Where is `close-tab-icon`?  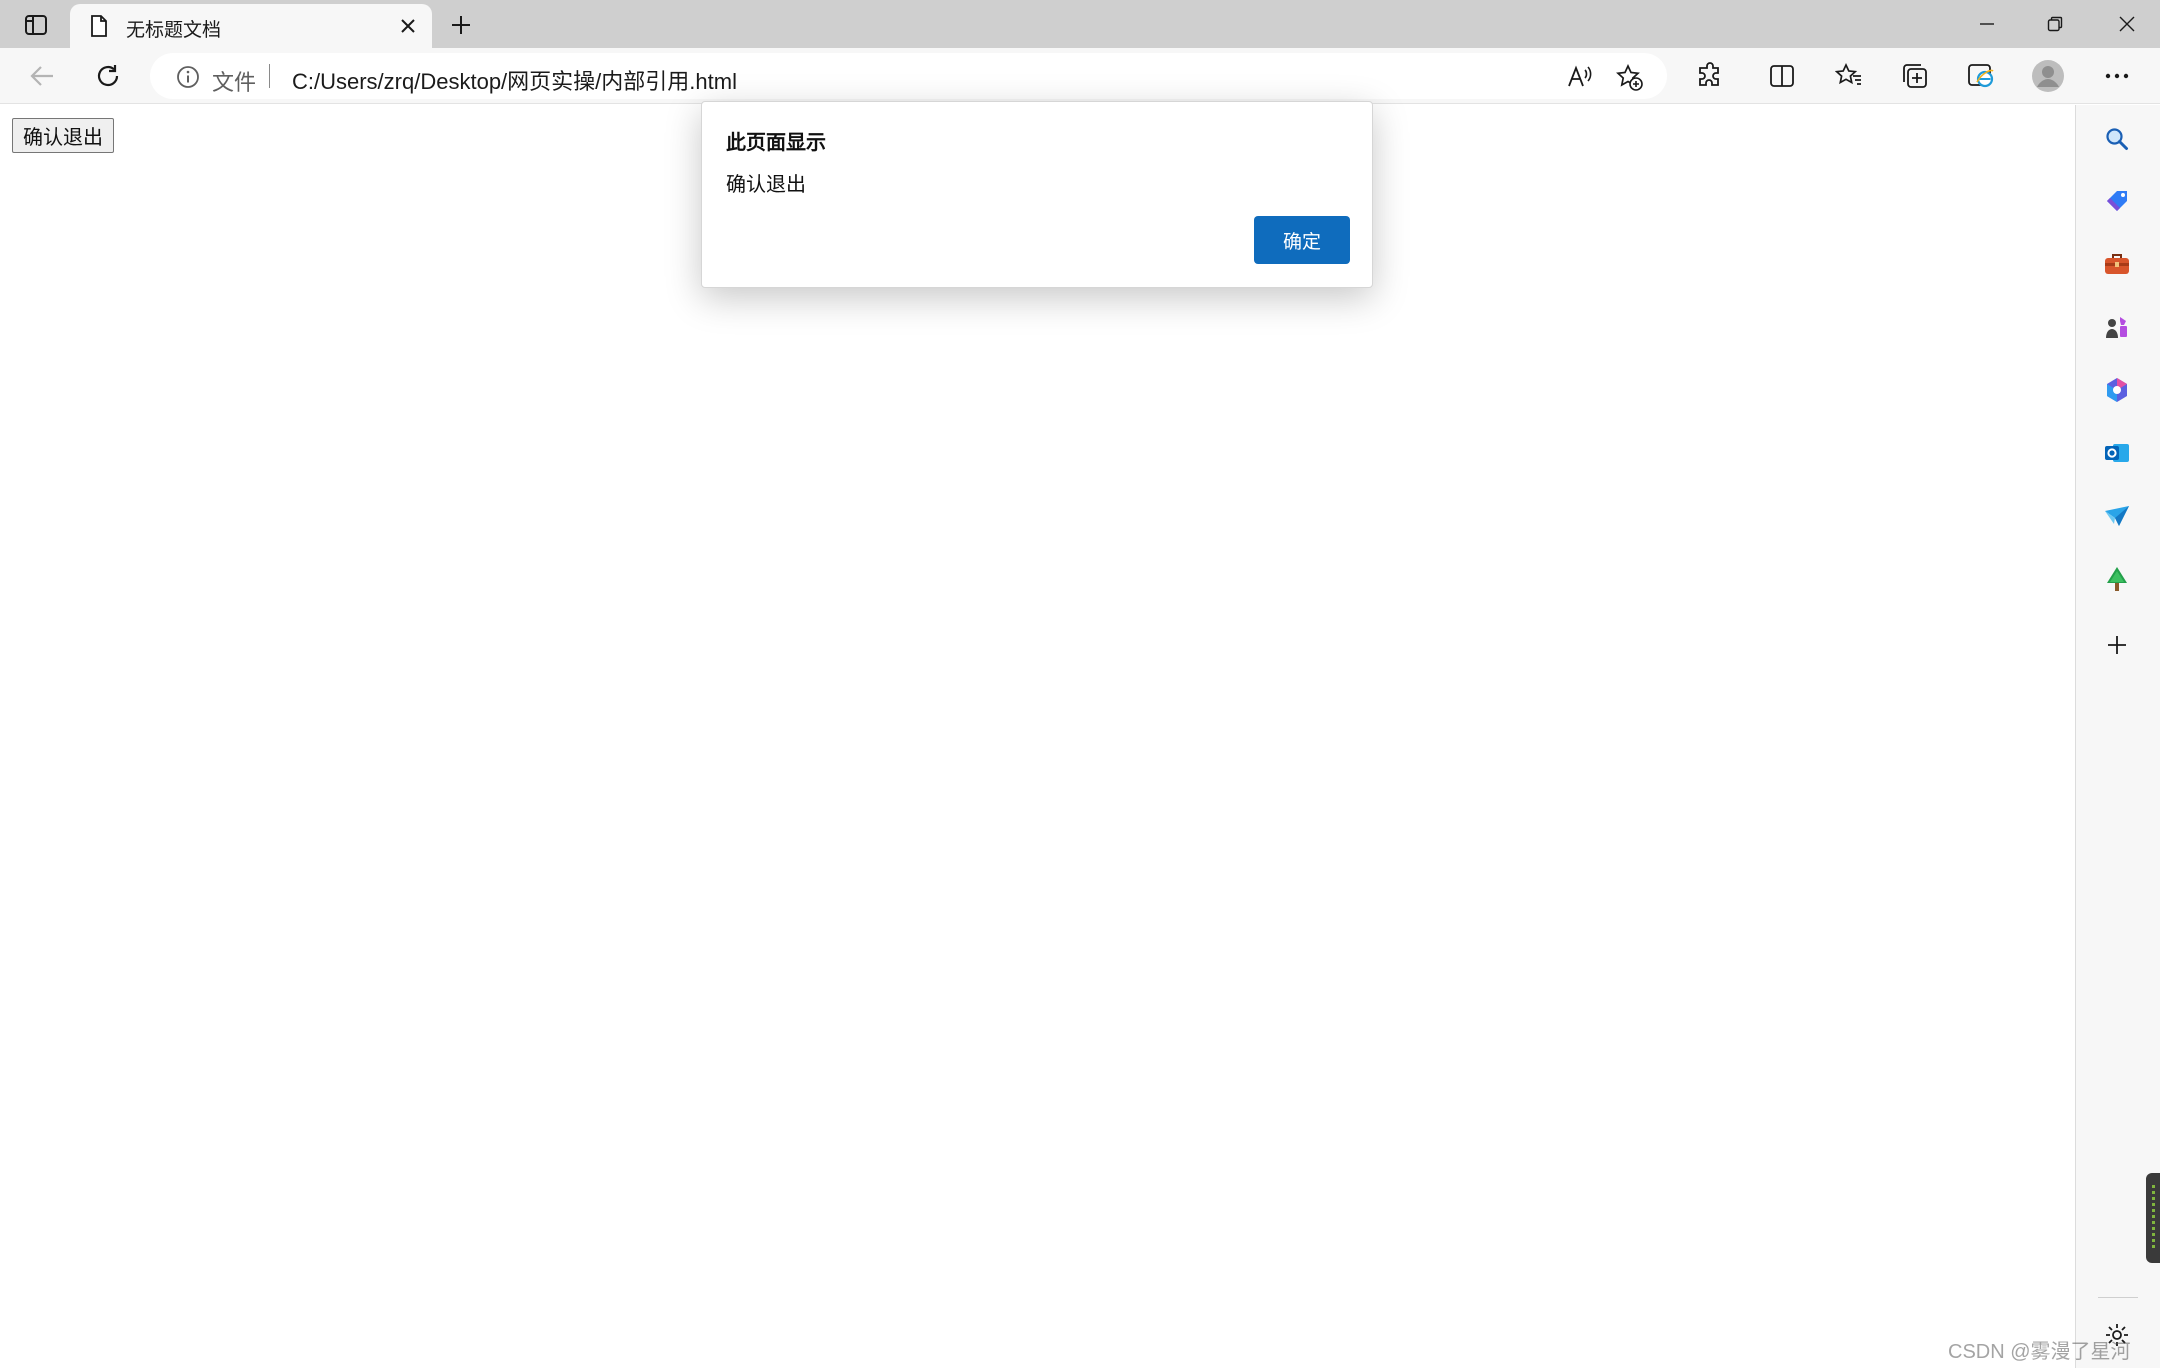 close-tab-icon is located at coordinates (408, 26).